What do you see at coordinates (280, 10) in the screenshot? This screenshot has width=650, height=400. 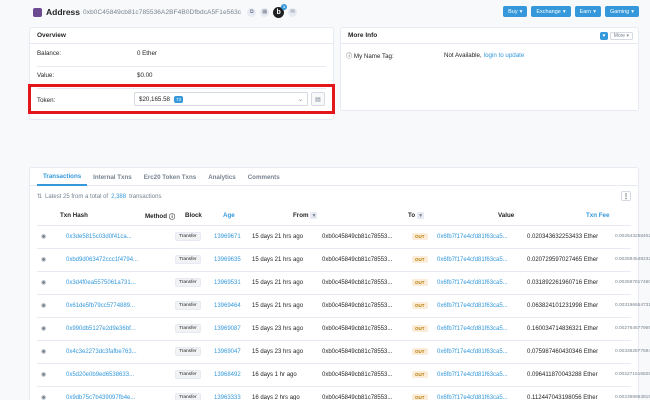 I see `blockscan-icon: b1` at bounding box center [280, 10].